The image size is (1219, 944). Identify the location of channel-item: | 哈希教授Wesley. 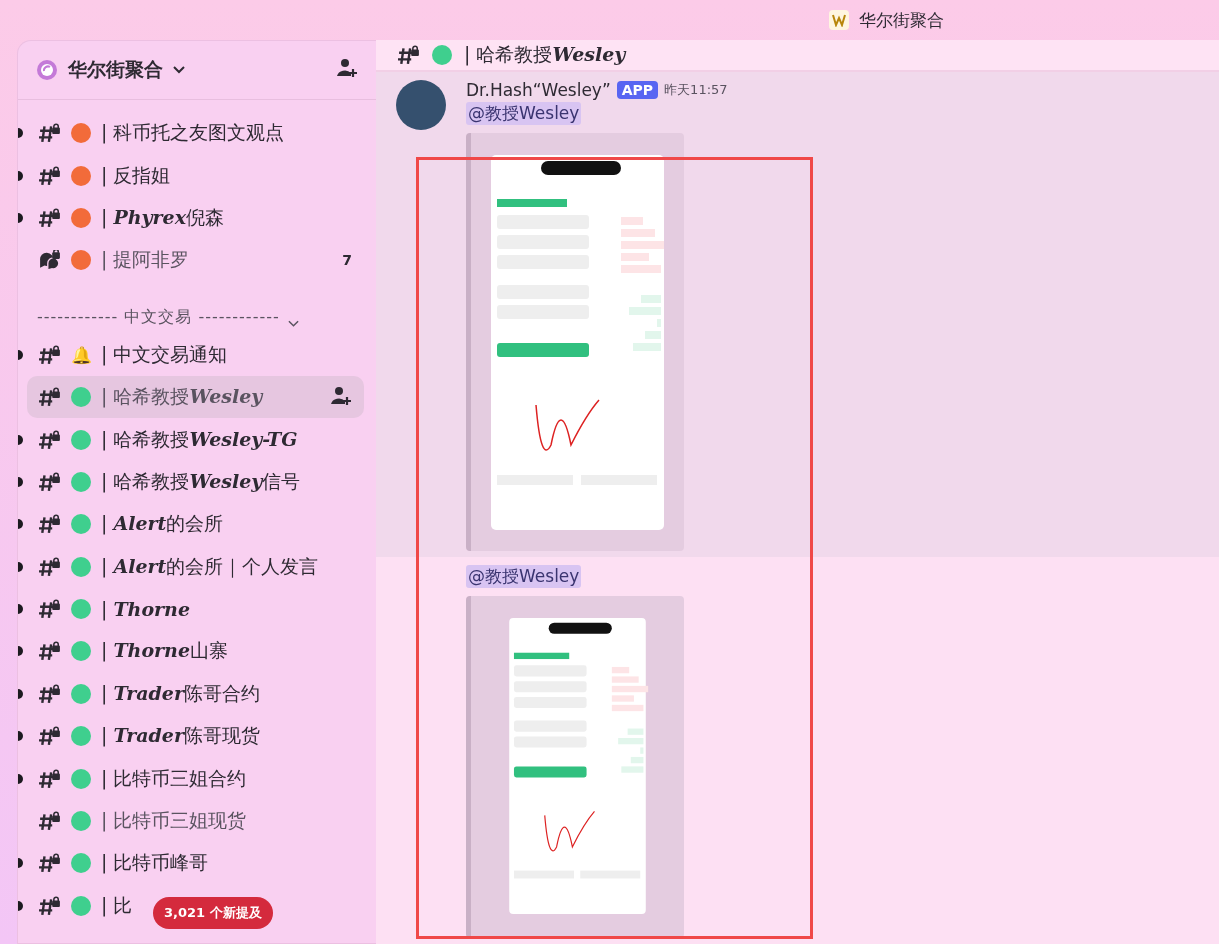
(195, 397).